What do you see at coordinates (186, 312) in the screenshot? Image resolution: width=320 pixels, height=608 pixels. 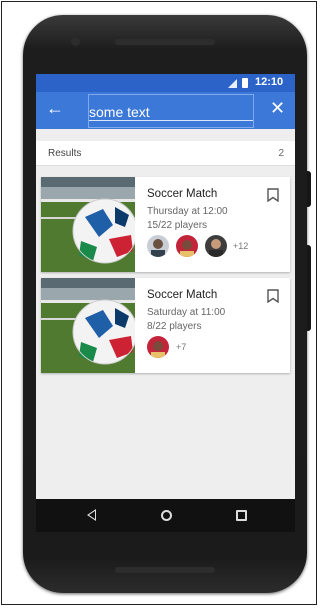 I see `match-time: Saturday at 11:00` at bounding box center [186, 312].